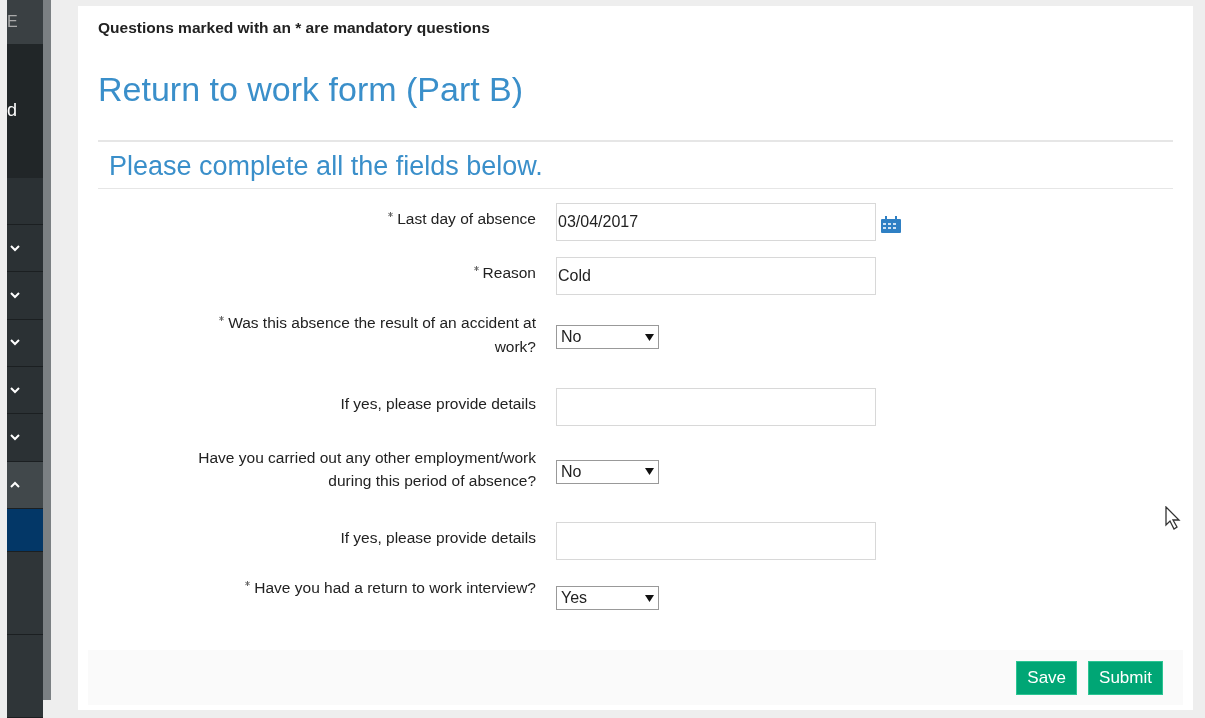 This screenshot has width=1205, height=718. What do you see at coordinates (1173, 518) in the screenshot?
I see `cursor-icon` at bounding box center [1173, 518].